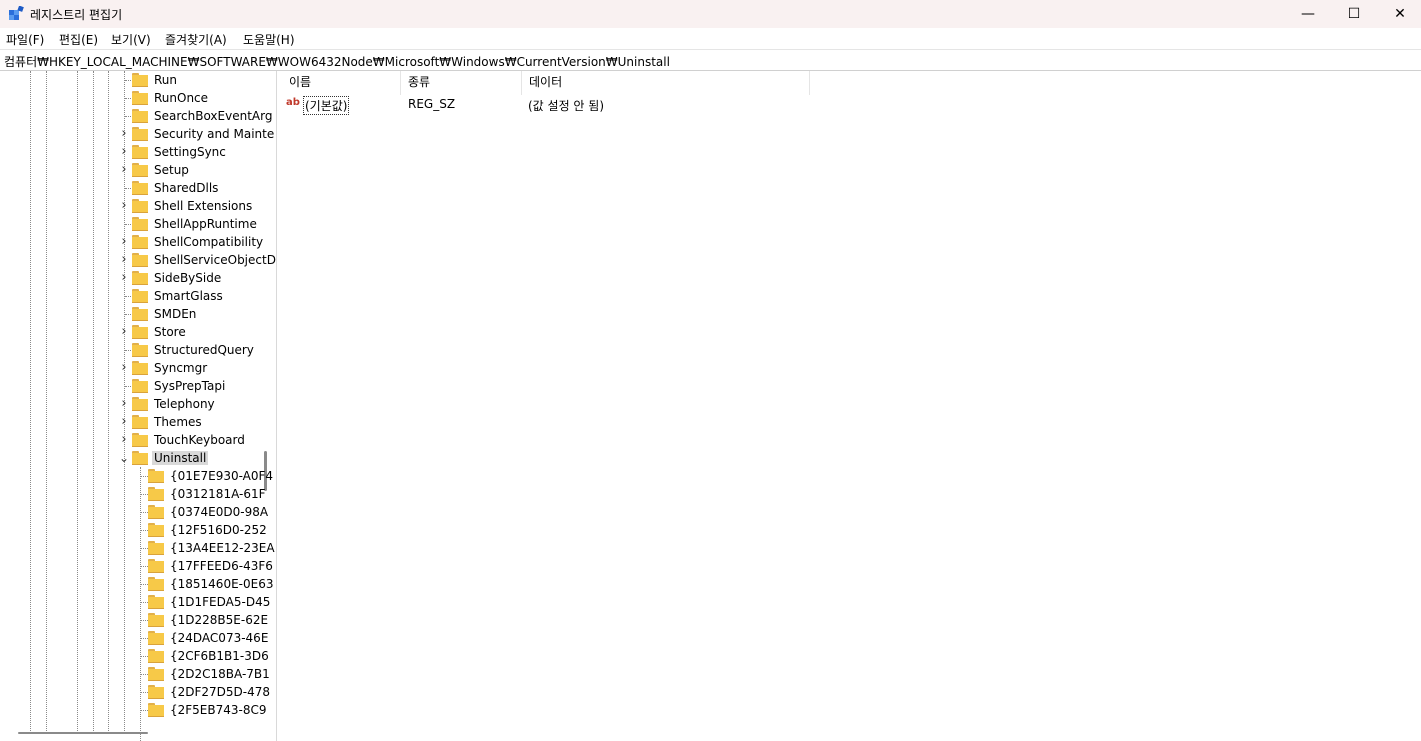  Describe the element at coordinates (220, 602) in the screenshot. I see `tree-item-label: {1D1FEDA5-D45` at that location.